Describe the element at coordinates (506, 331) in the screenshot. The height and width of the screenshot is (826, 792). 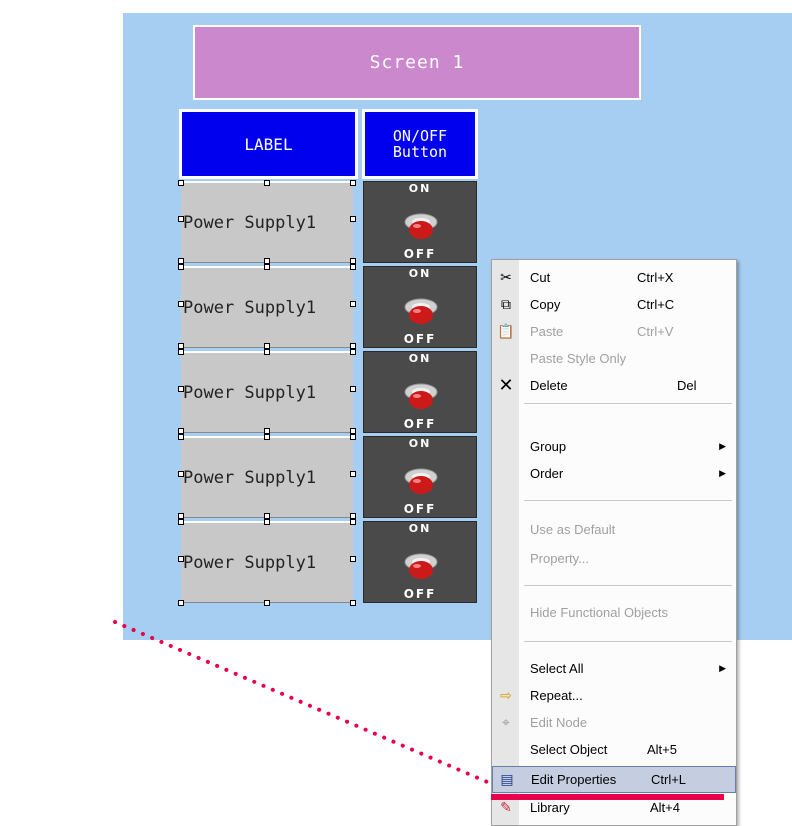
I see `paste-icon: 📋` at that location.